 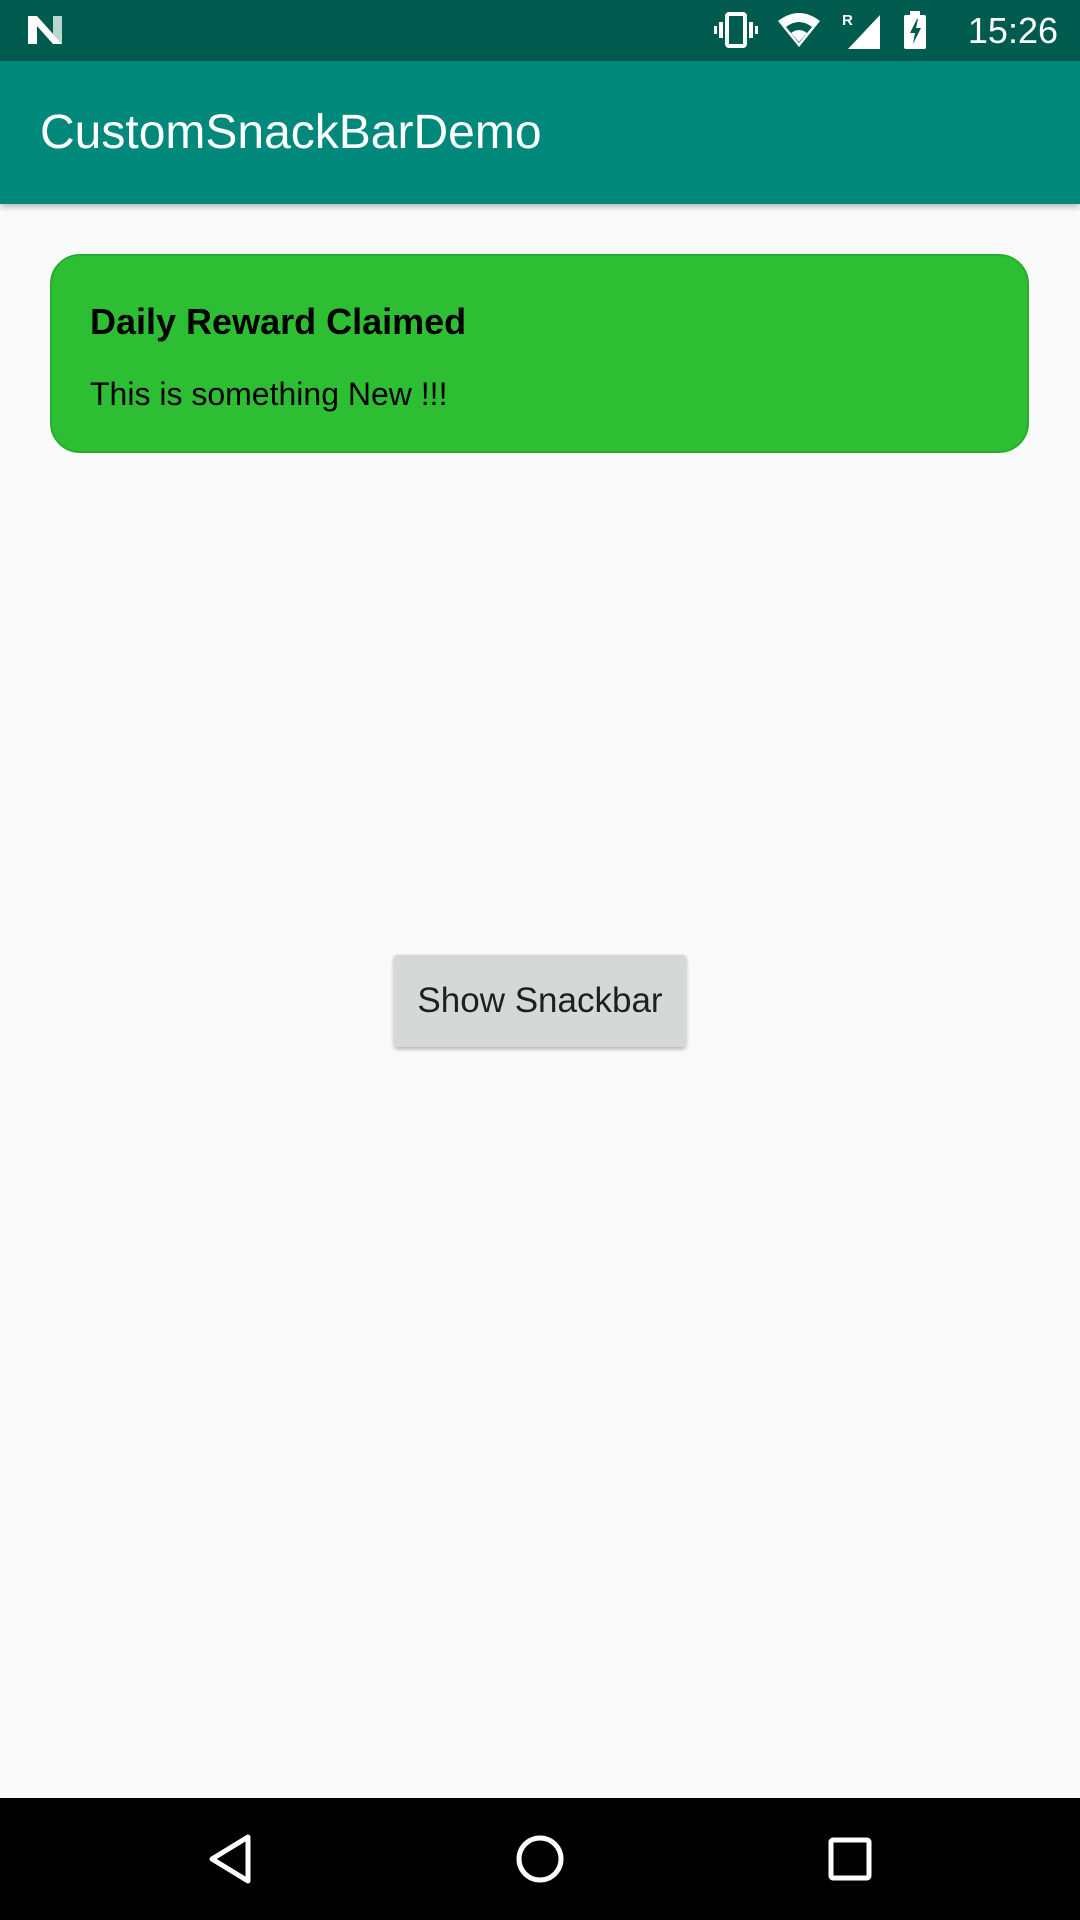 What do you see at coordinates (847, 20) in the screenshot?
I see `roaming-indicator: R` at bounding box center [847, 20].